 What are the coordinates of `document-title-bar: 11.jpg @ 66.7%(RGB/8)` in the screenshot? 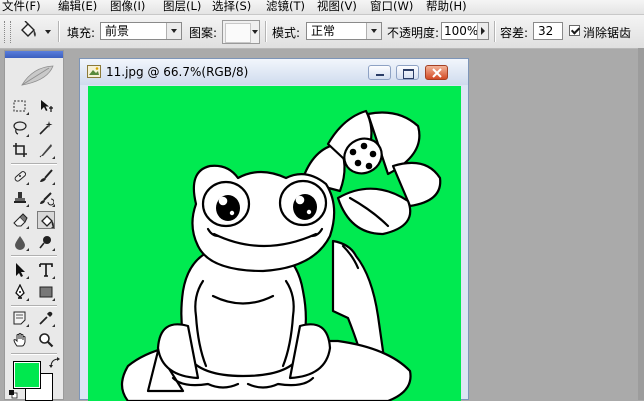 It's located at (274, 72).